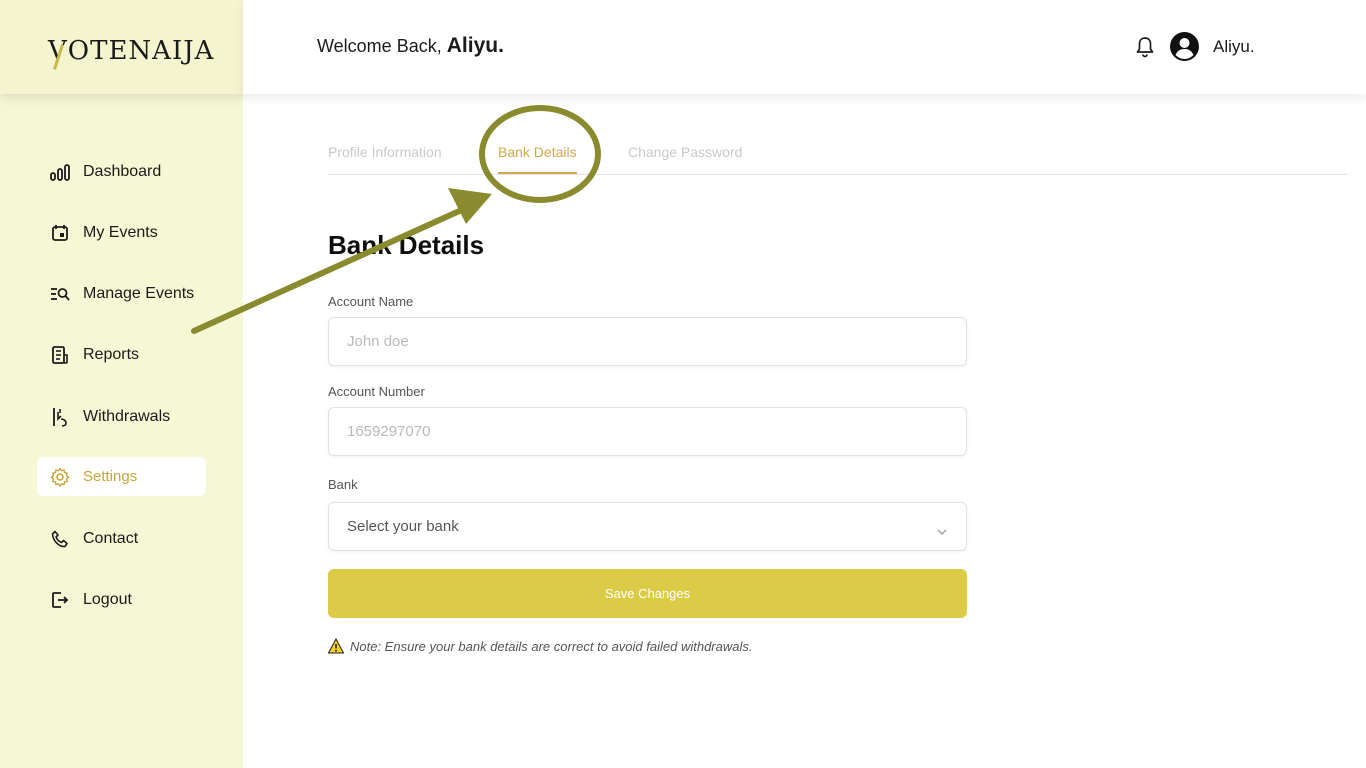 The height and width of the screenshot is (768, 1366). What do you see at coordinates (141, 51) in the screenshot?
I see `logo-text: OTENAIJA` at bounding box center [141, 51].